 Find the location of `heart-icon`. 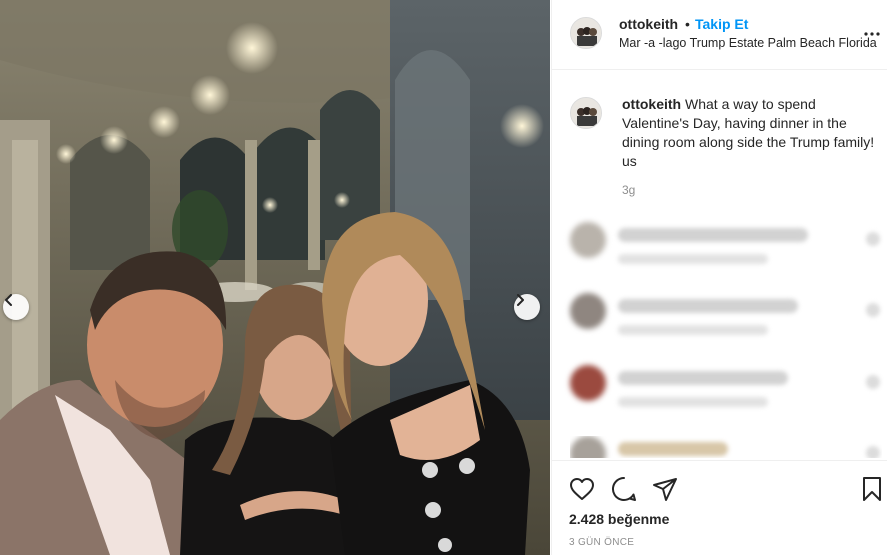

heart-icon is located at coordinates (582, 489).